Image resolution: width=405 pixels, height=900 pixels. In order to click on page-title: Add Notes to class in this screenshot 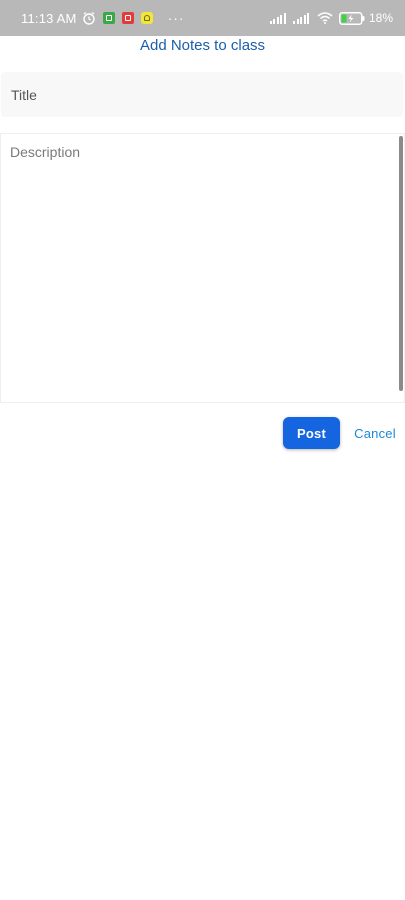, I will do `click(202, 45)`.